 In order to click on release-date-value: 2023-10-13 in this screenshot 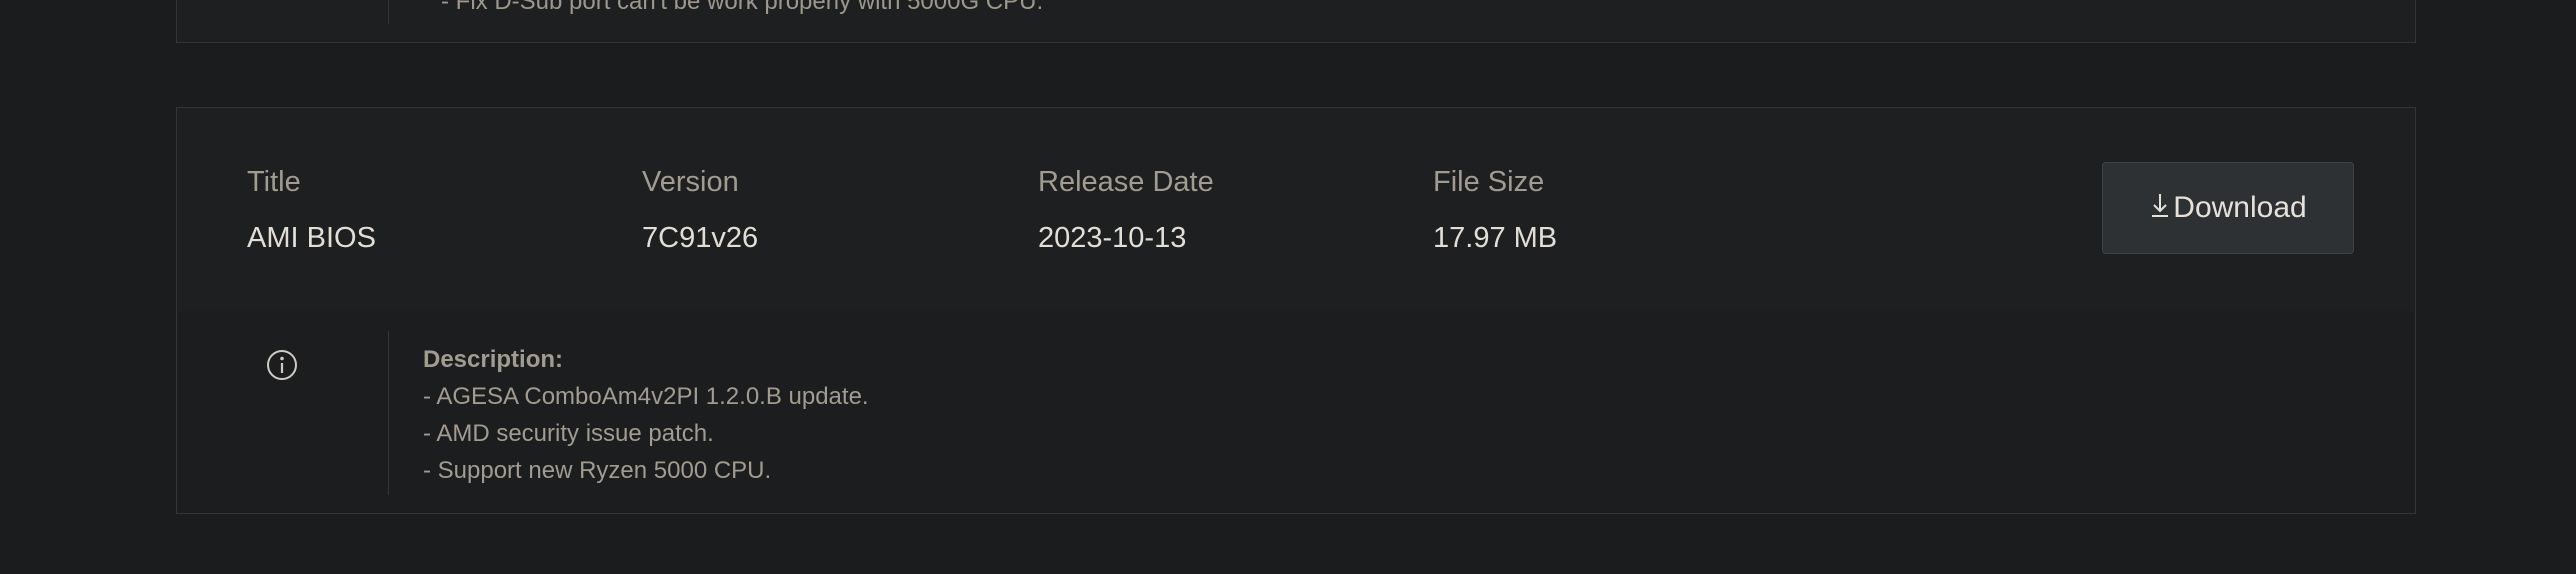, I will do `click(1112, 238)`.